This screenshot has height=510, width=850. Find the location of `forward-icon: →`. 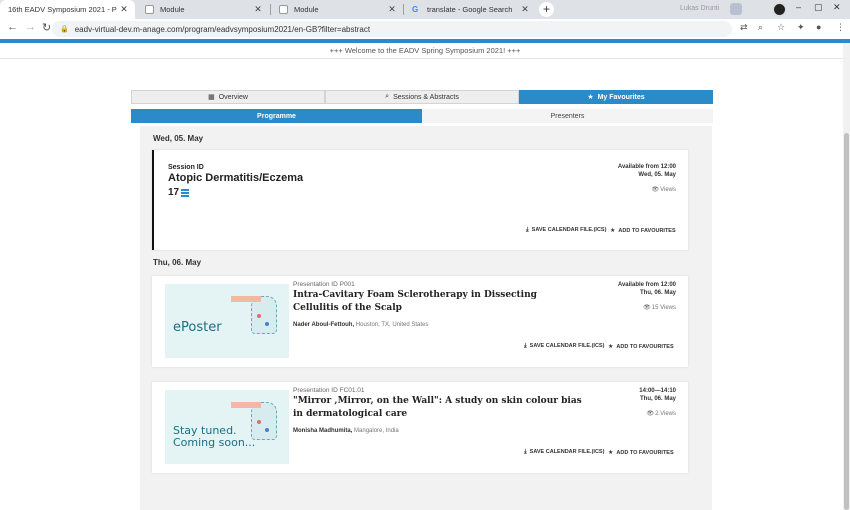

forward-icon: → is located at coordinates (30, 27).